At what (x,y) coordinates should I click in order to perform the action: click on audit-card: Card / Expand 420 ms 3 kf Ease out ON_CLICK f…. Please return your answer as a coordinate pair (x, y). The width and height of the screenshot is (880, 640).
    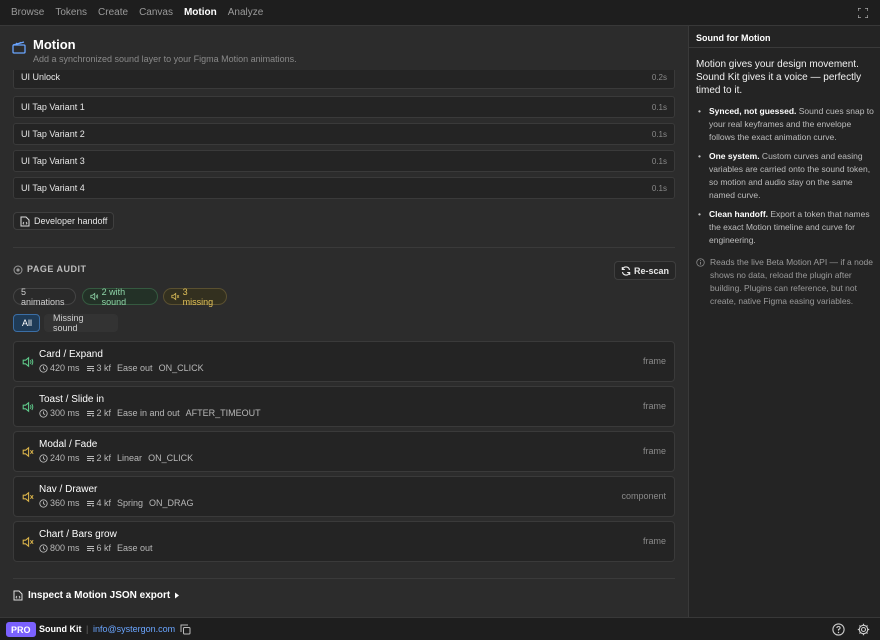
    Looking at the image, I should click on (344, 361).